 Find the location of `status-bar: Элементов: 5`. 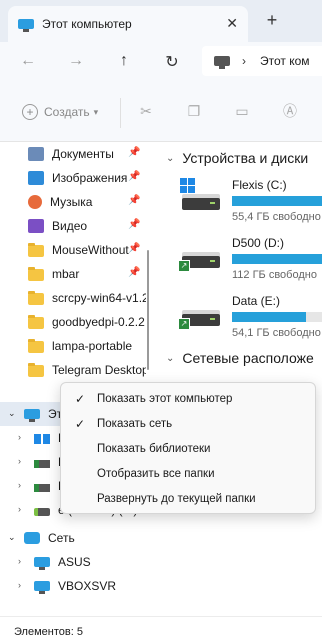

status-bar: Элементов: 5 is located at coordinates (161, 630).